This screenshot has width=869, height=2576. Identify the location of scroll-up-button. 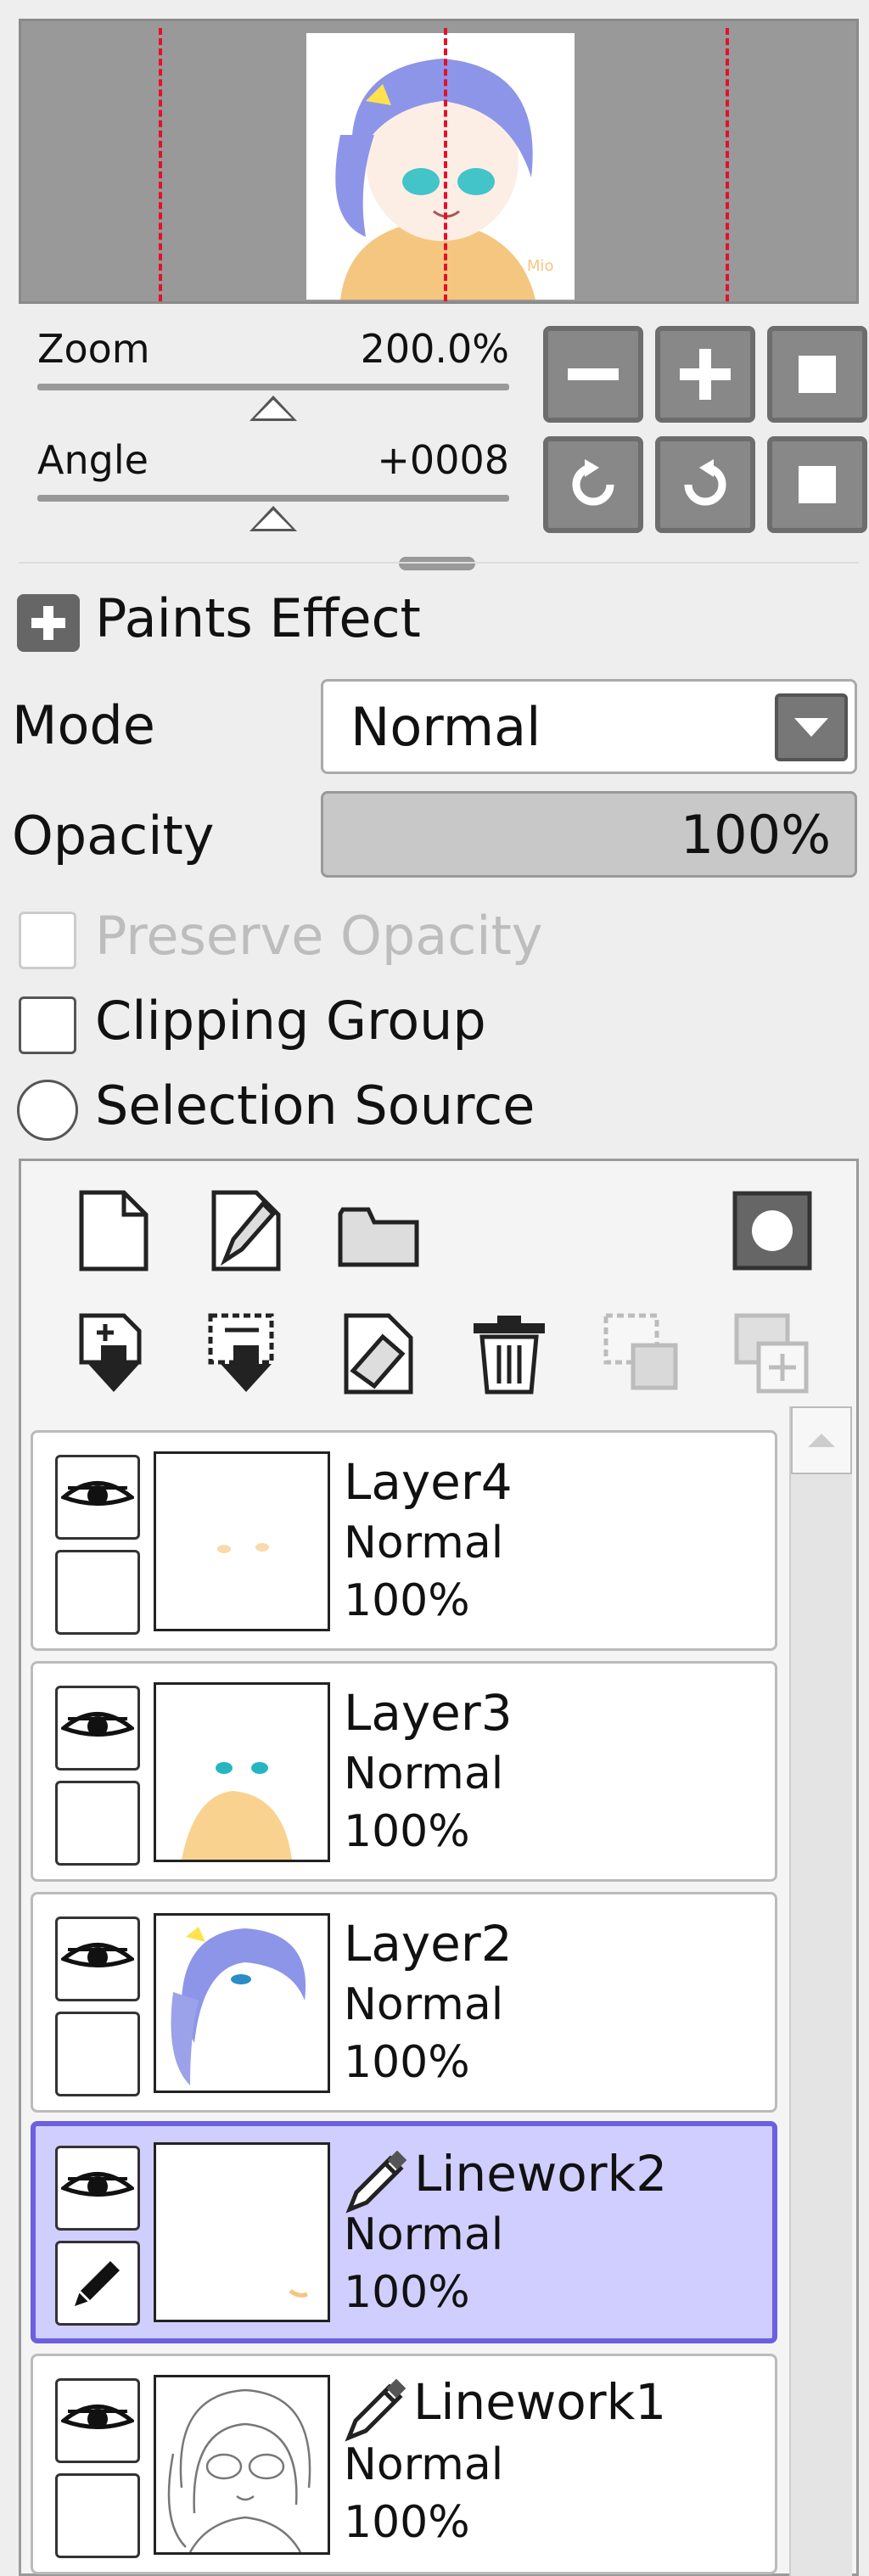
(821, 1440).